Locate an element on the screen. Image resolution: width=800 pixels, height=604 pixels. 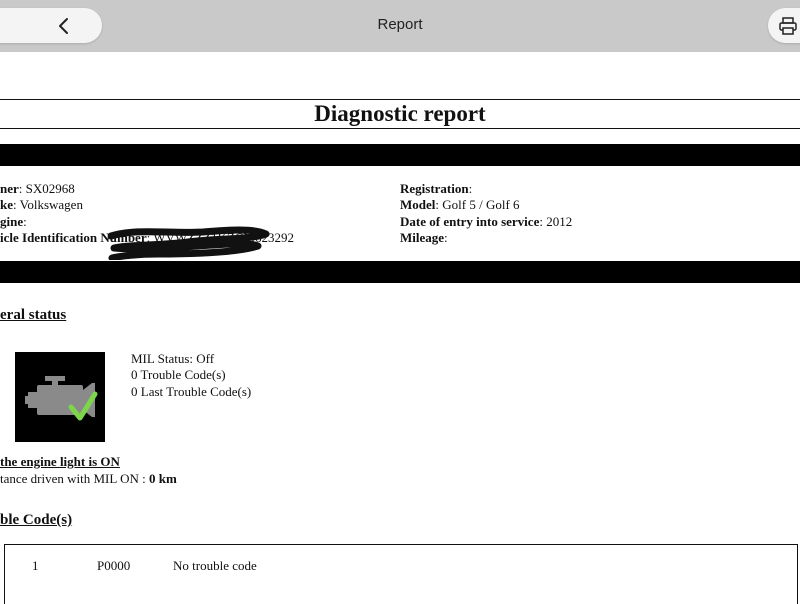
engine-status-image is located at coordinates (60, 397).